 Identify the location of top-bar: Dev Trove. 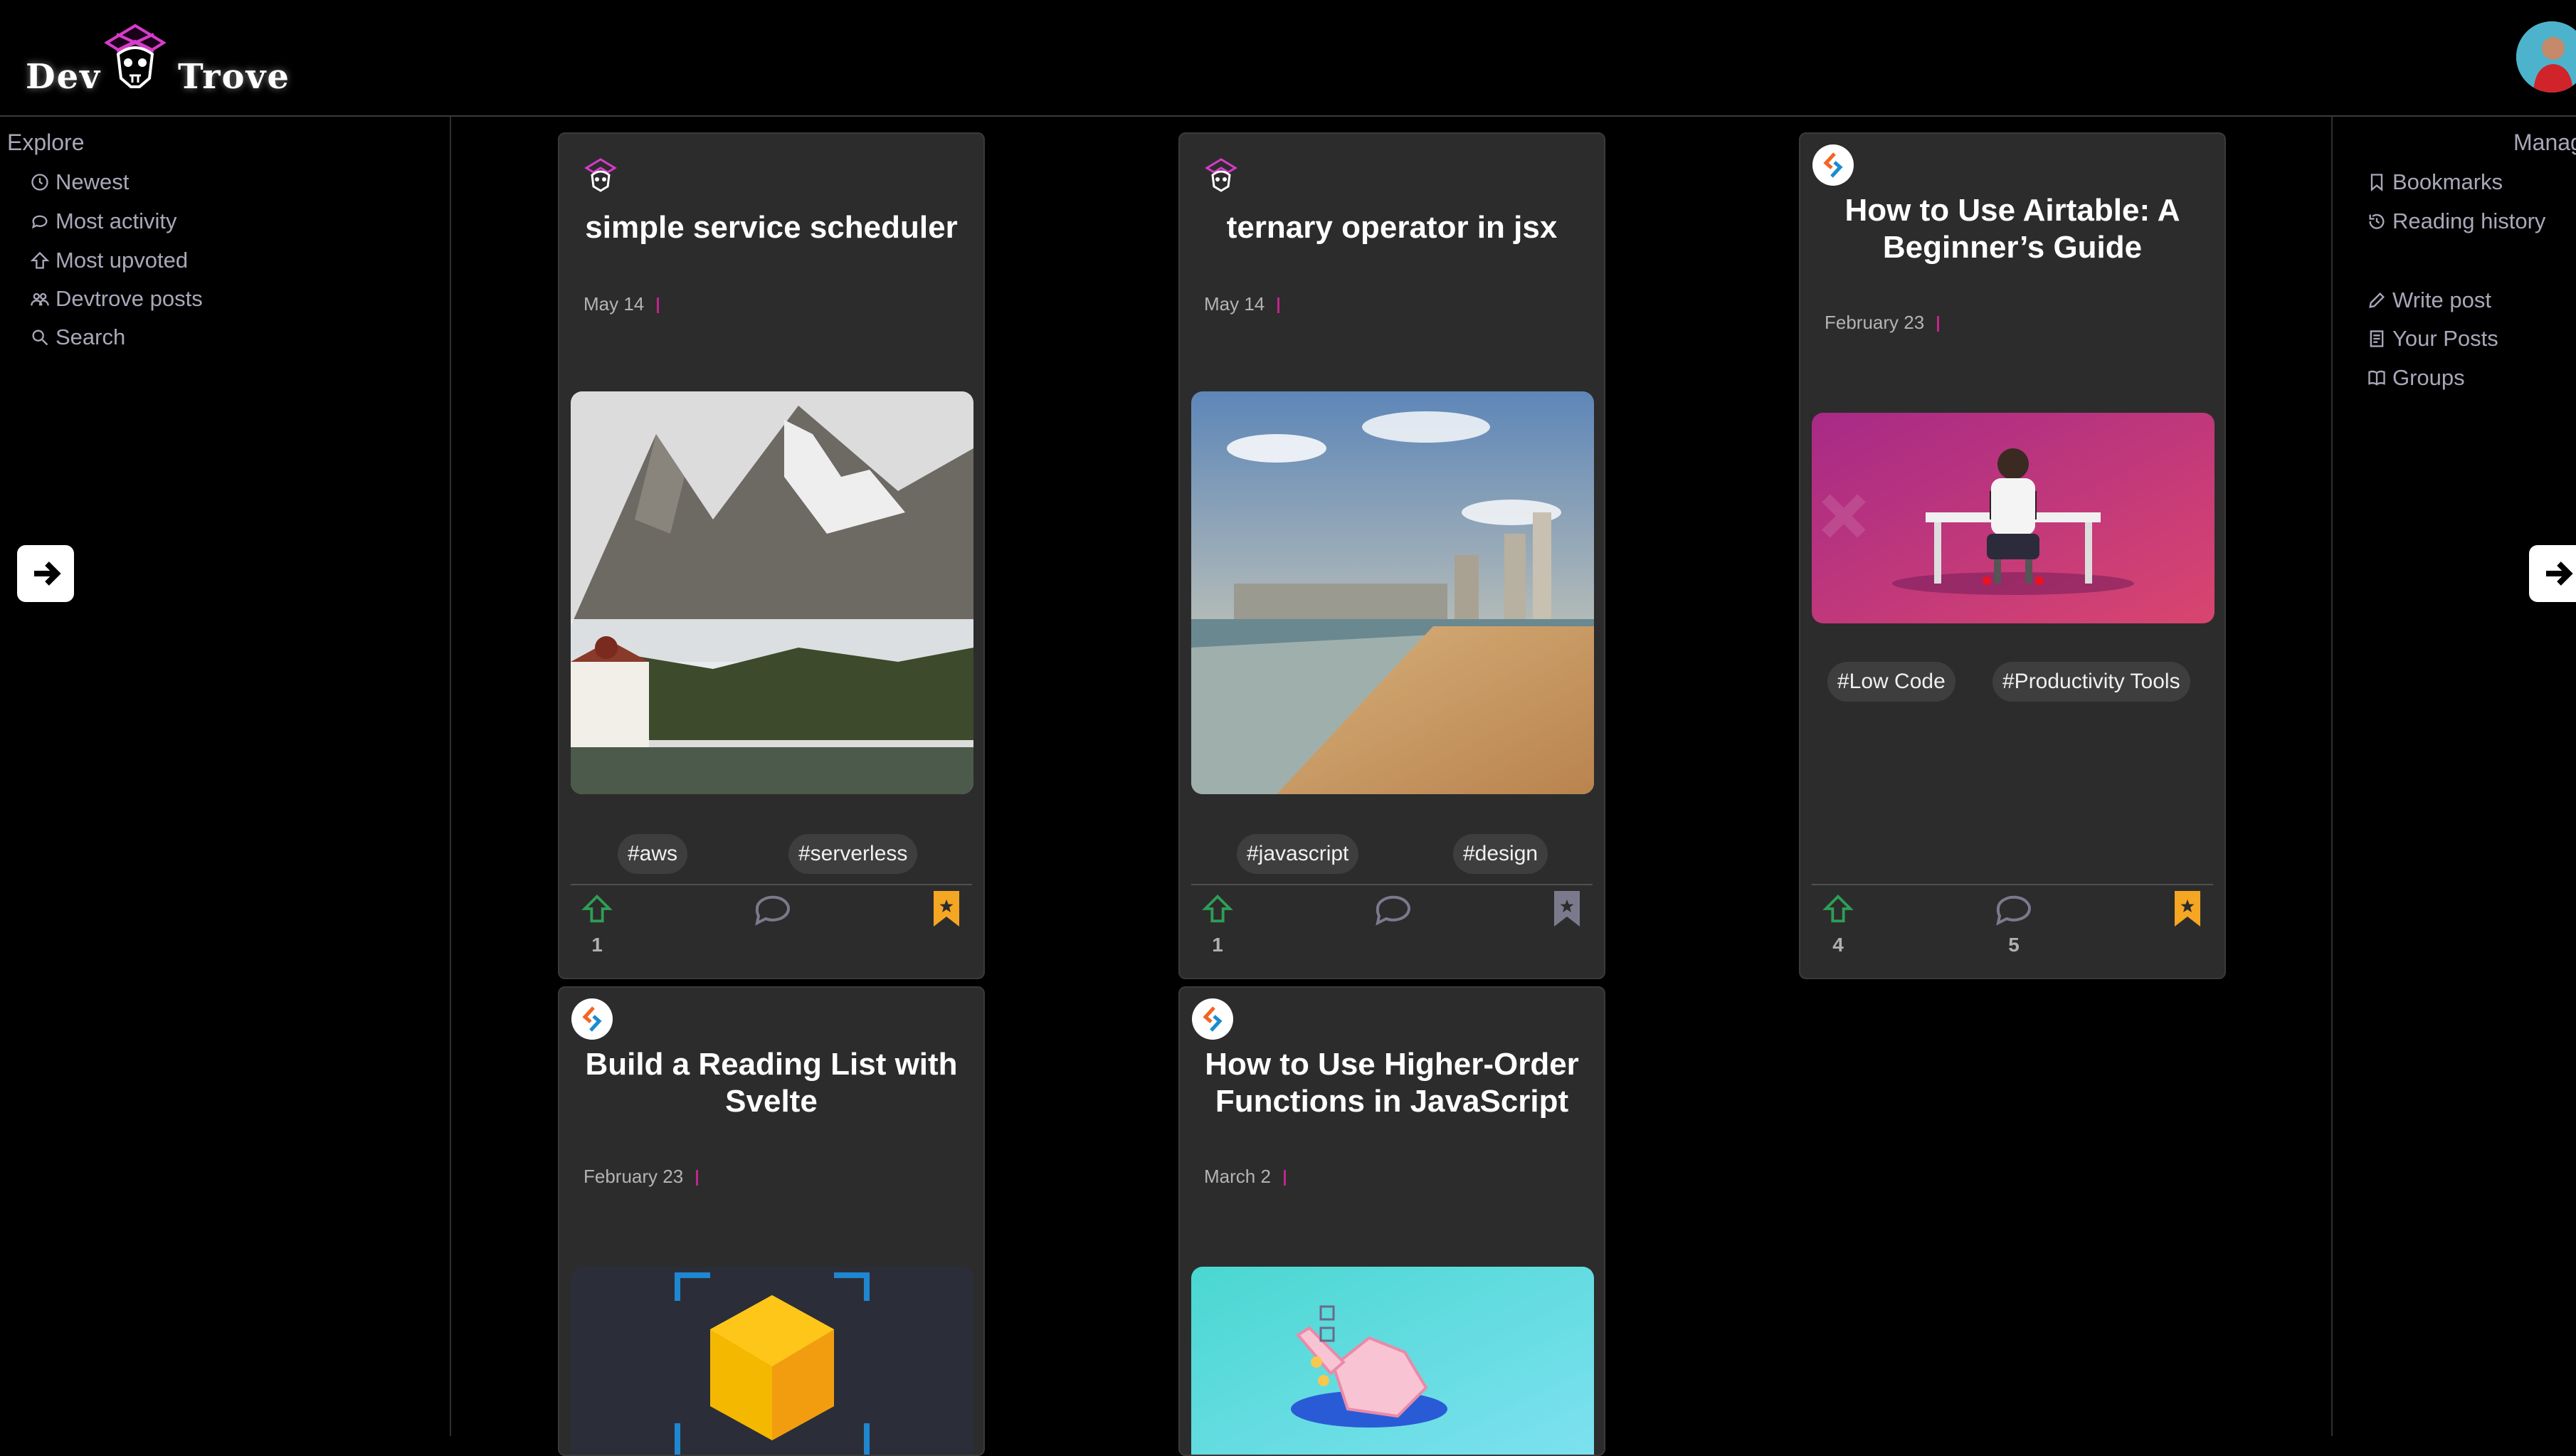
(1288, 58).